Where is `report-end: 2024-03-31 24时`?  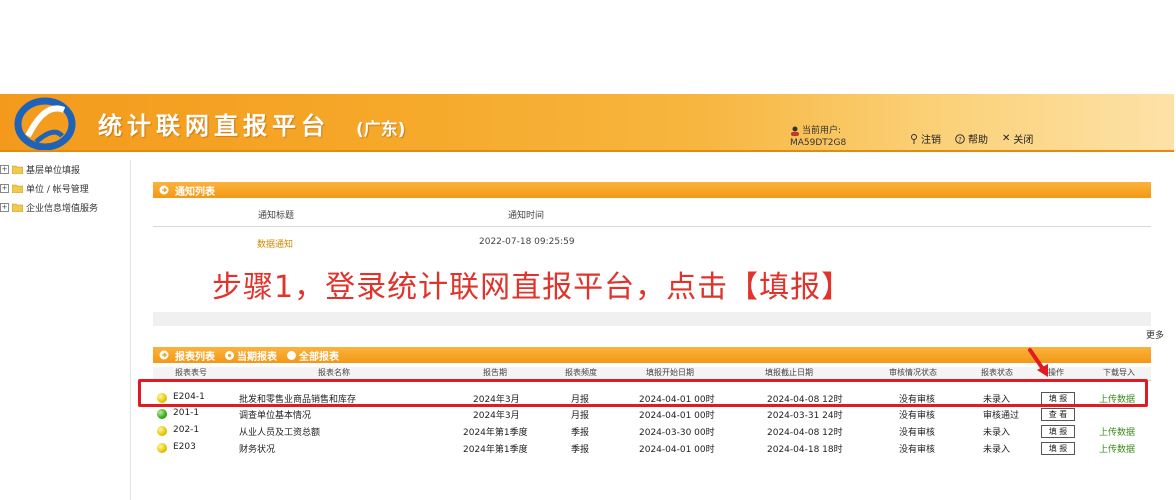 report-end: 2024-03-31 24时 is located at coordinates (805, 416).